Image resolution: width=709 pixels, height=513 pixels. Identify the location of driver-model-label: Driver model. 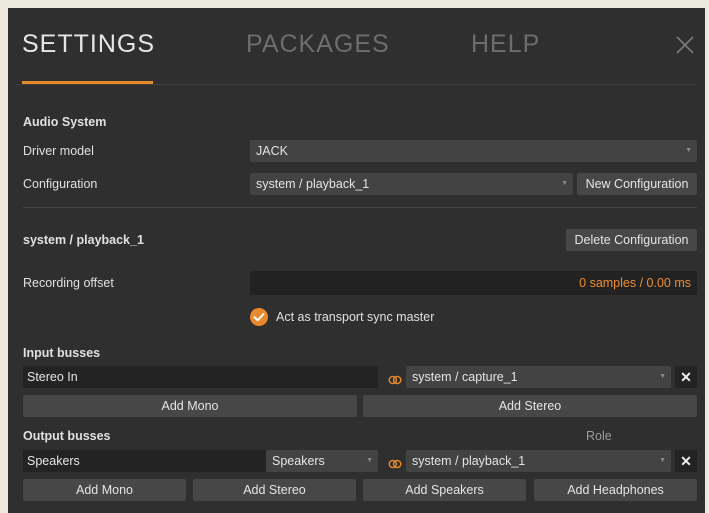
(58, 151).